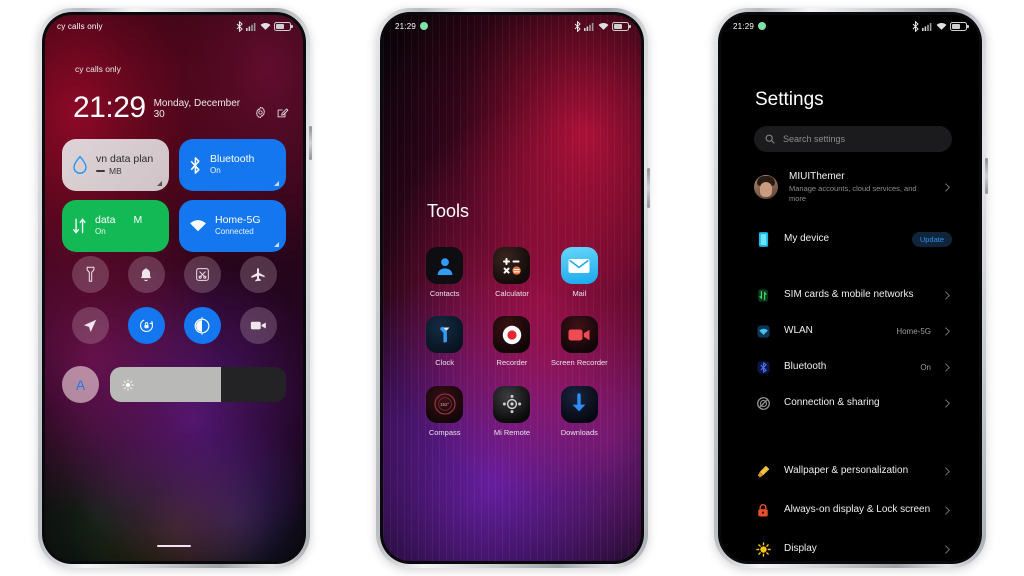 This screenshot has width=1024, height=576. Describe the element at coordinates (915, 26) in the screenshot. I see `bluetooth-status-icon` at that location.